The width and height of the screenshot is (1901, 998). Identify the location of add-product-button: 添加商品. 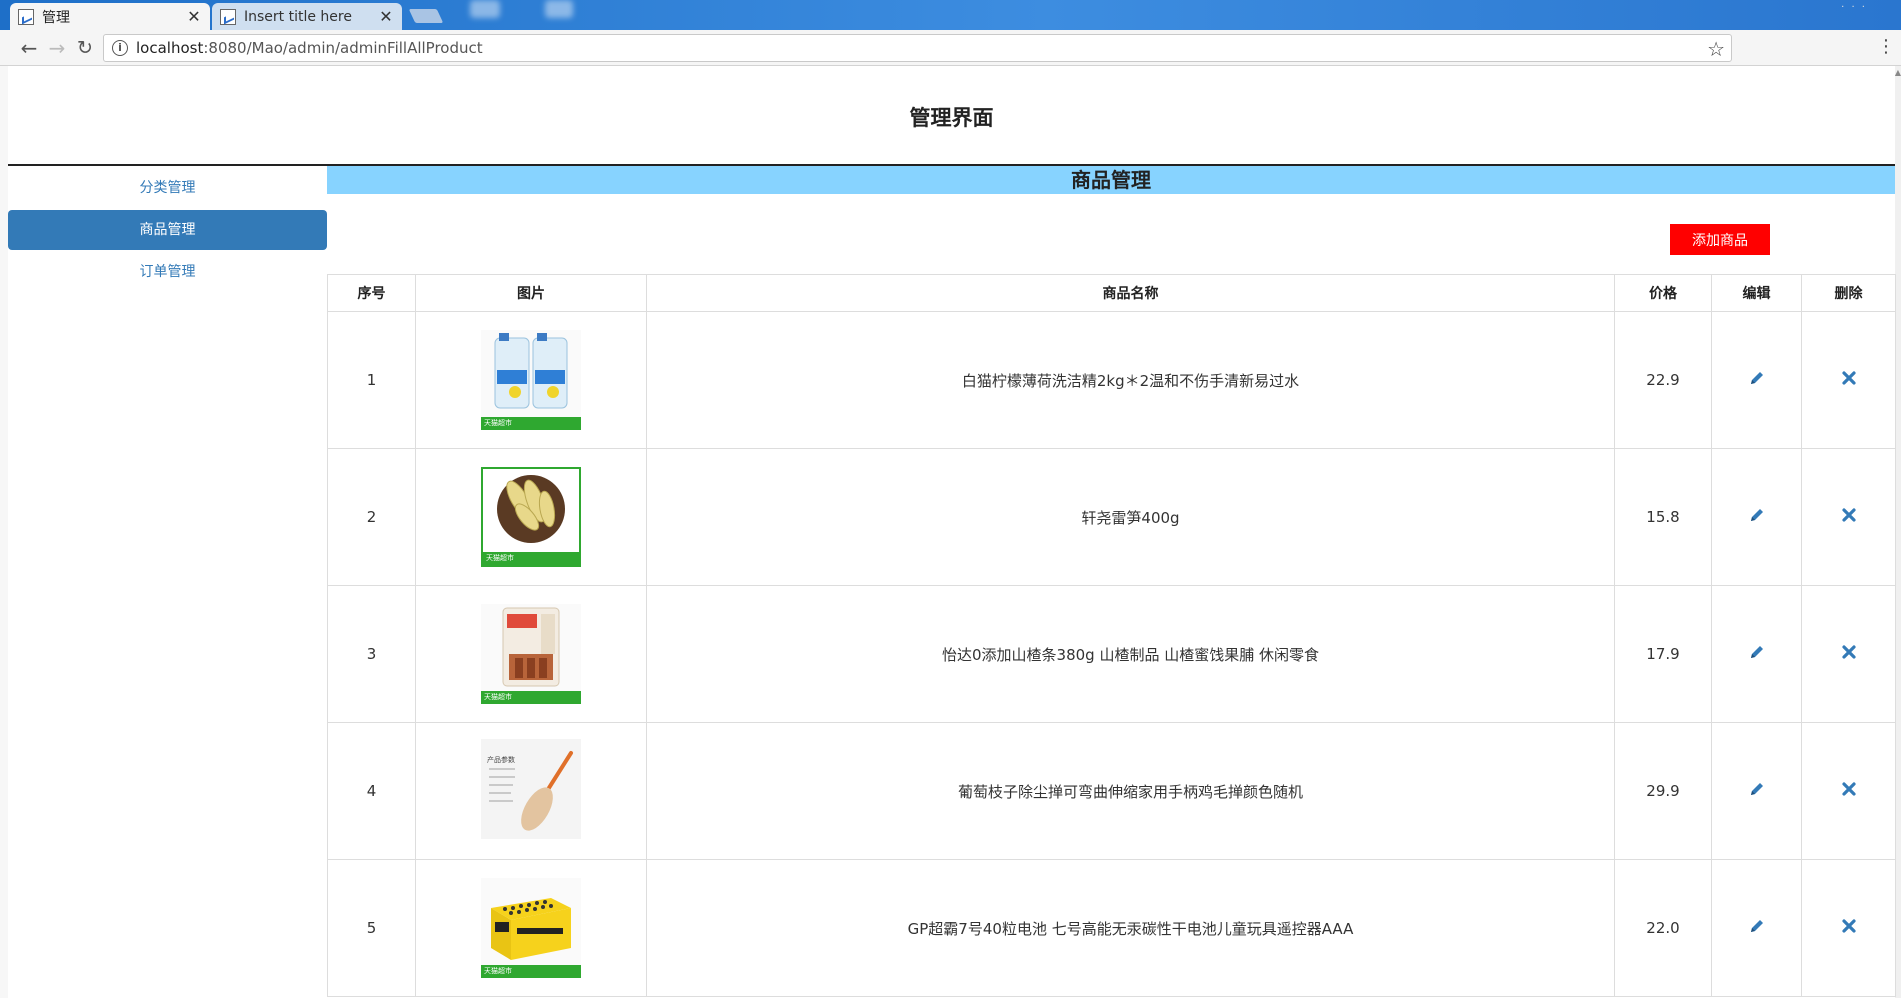
(1720, 239).